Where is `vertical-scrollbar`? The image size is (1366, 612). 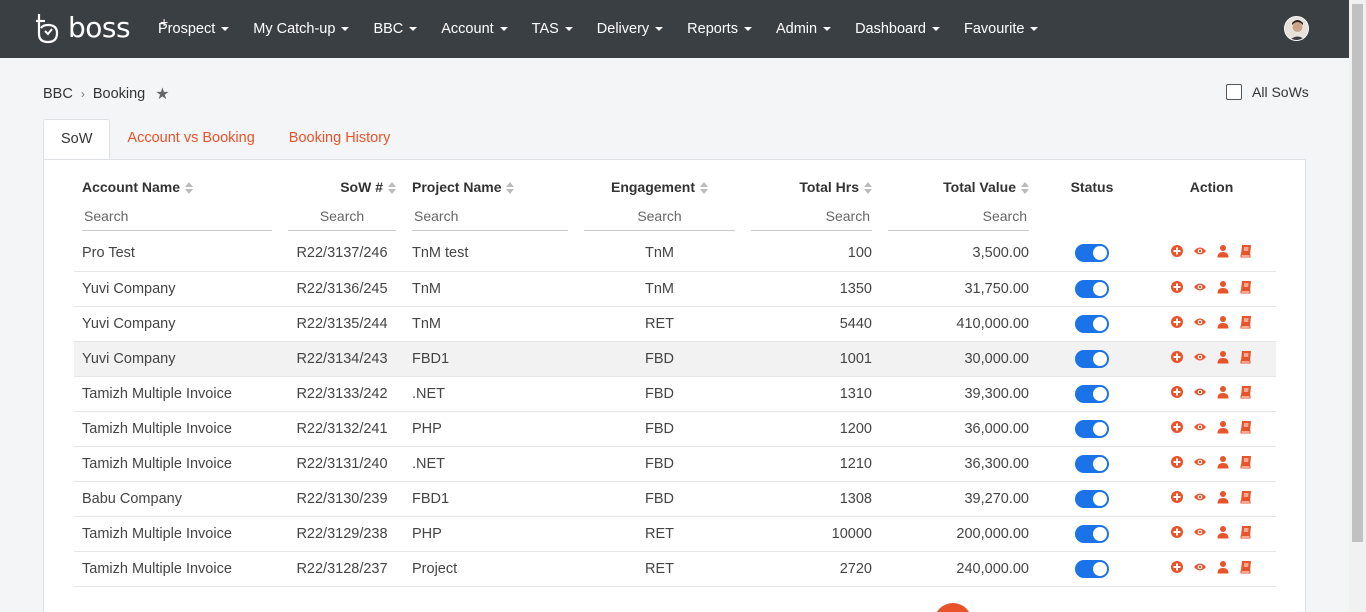 vertical-scrollbar is located at coordinates (1357, 306).